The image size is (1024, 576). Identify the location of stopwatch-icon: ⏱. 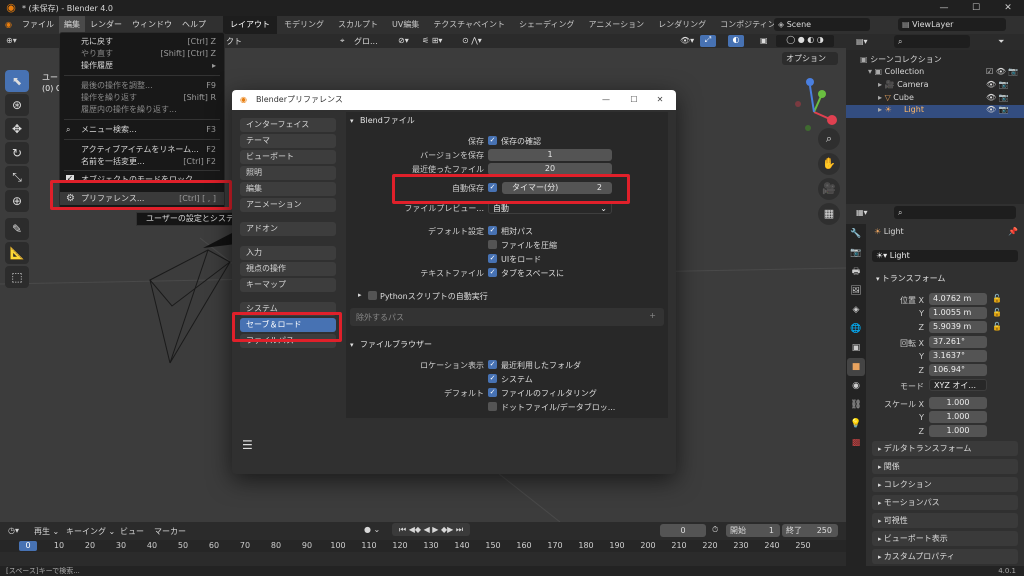
(715, 530).